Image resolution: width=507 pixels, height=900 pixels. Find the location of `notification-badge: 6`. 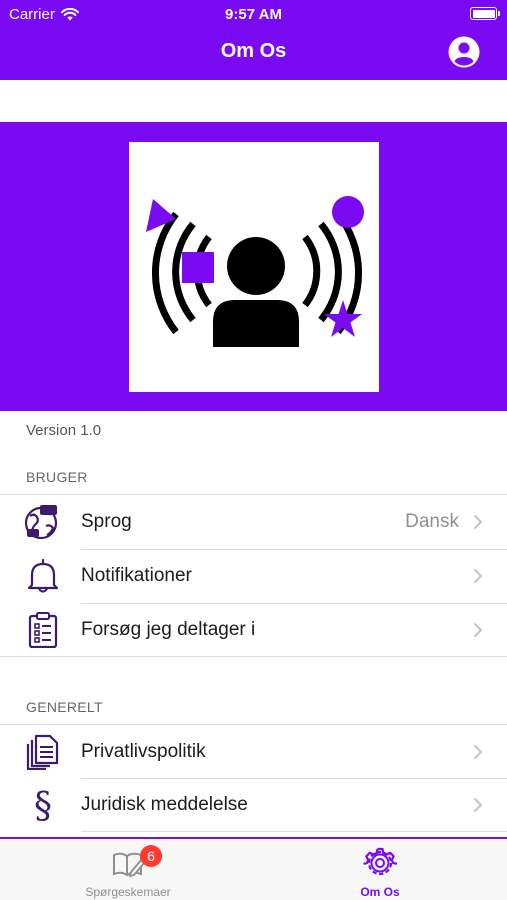

notification-badge: 6 is located at coordinates (151, 856).